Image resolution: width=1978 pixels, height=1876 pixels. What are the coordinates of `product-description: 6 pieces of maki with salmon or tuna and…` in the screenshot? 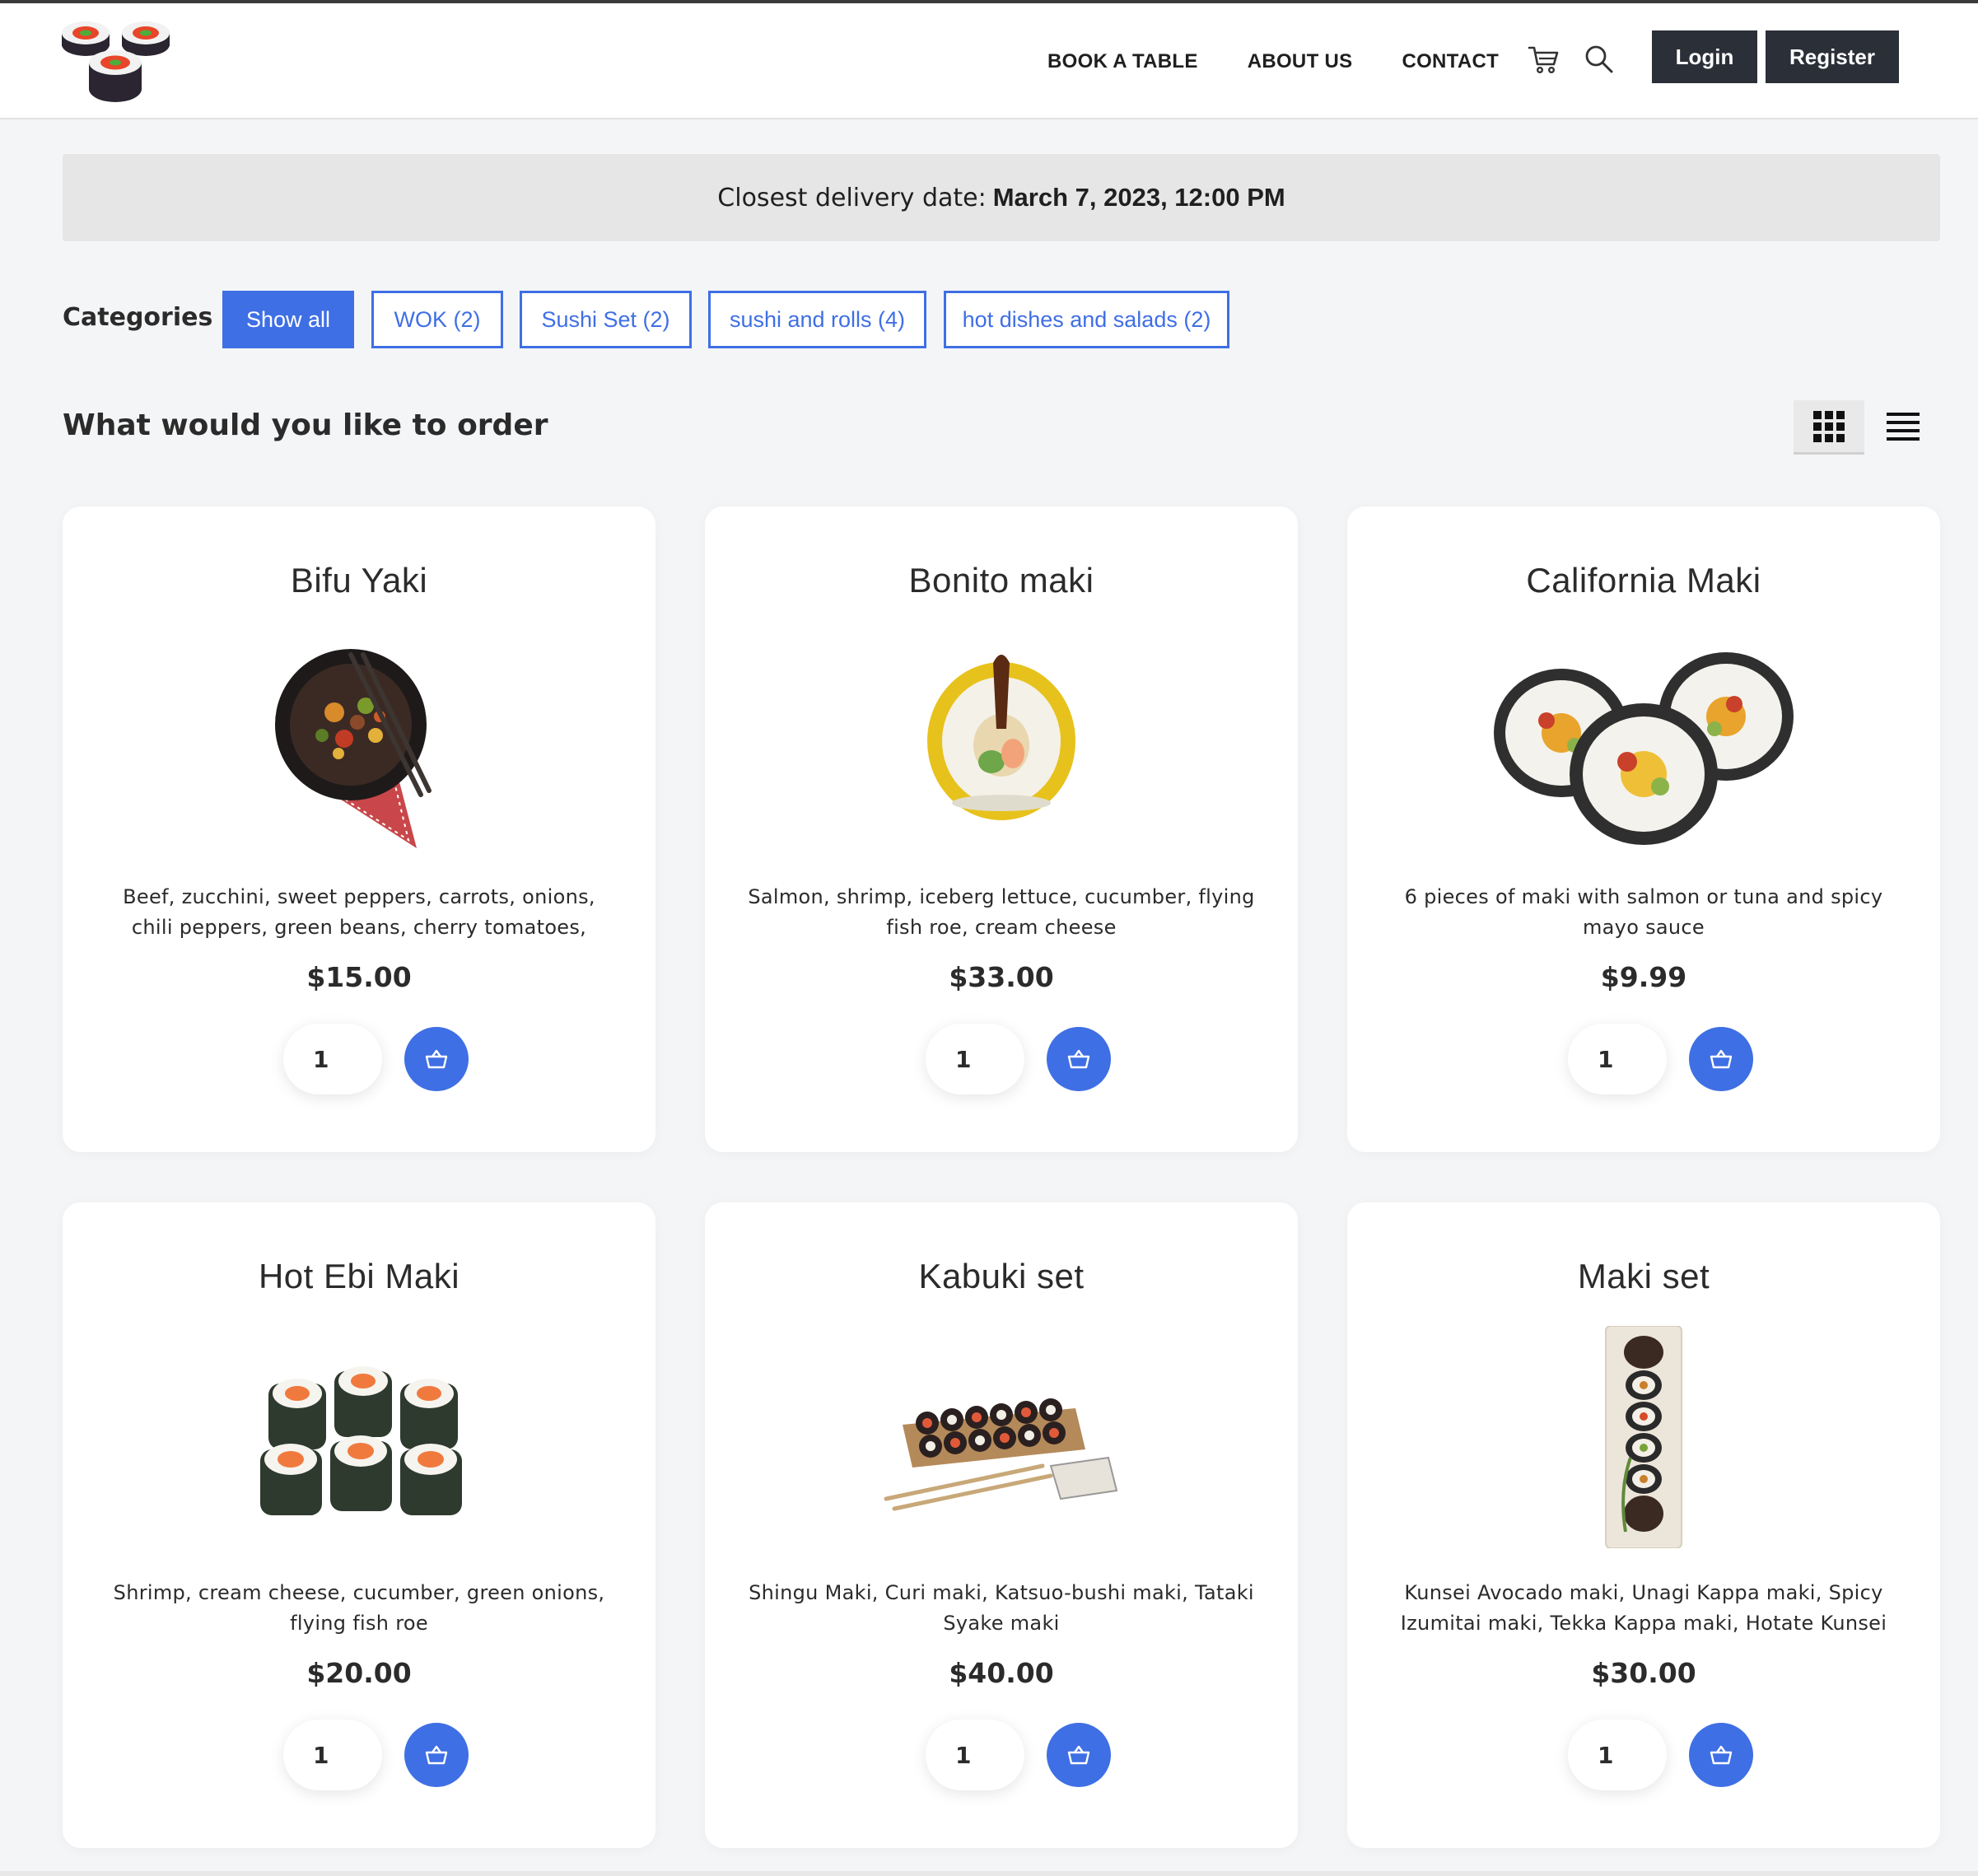 It's located at (1643, 912).